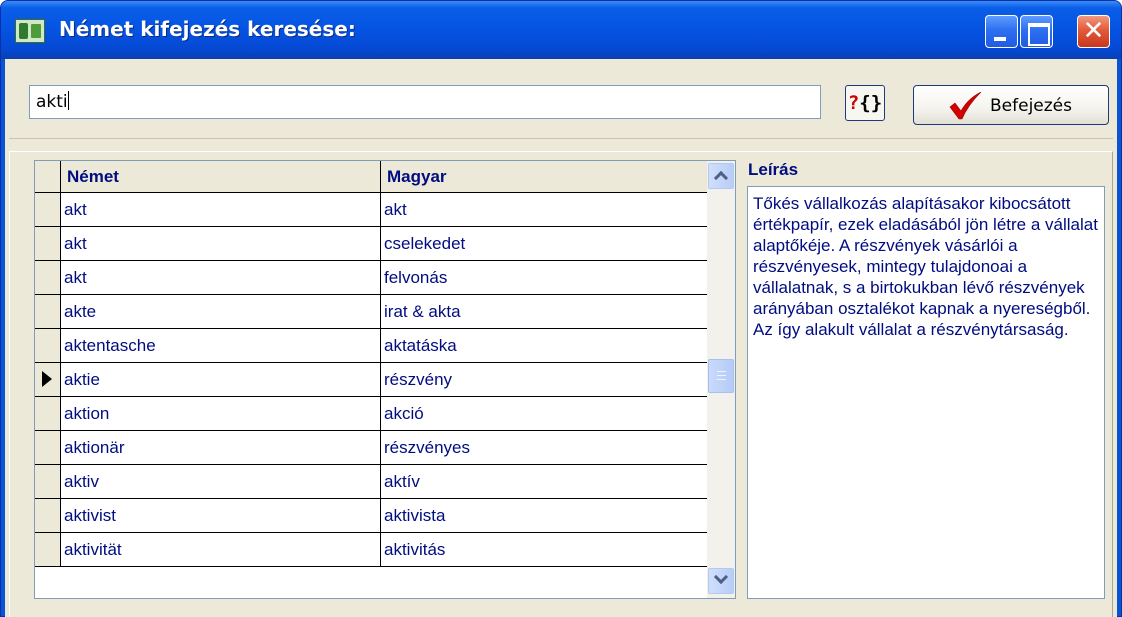 This screenshot has width=1122, height=617. What do you see at coordinates (561, 30) in the screenshot?
I see `title-bar: Német kifejezés keresése: ✕` at bounding box center [561, 30].